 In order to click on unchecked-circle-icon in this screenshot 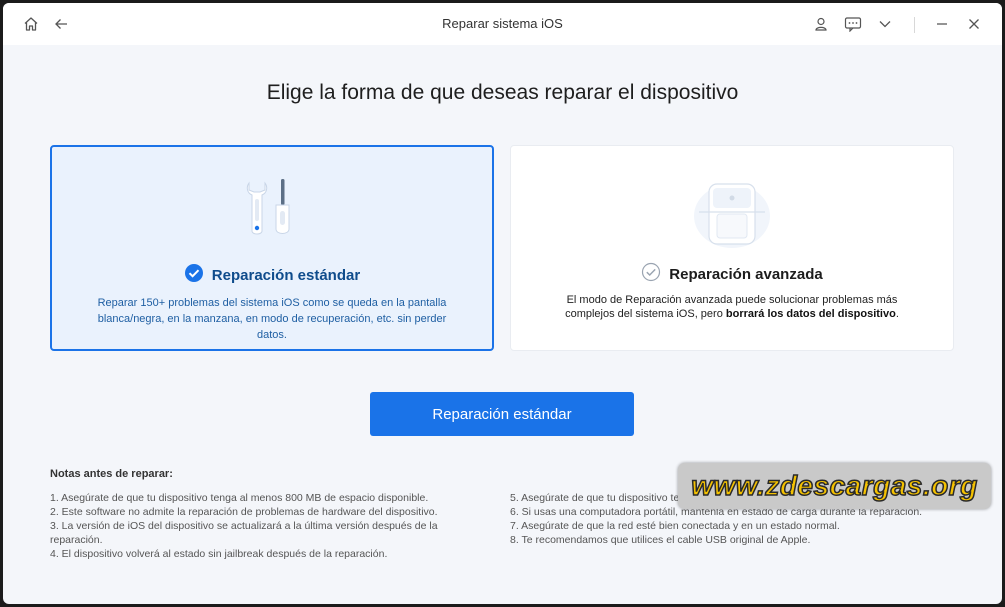, I will do `click(651, 274)`.